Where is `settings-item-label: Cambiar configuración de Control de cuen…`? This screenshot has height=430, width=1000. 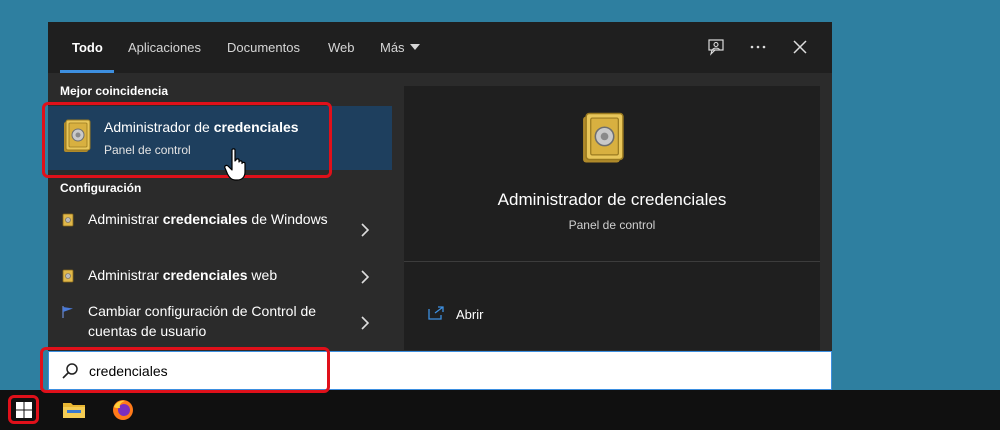 settings-item-label: Cambiar configuración de Control de cuen… is located at coordinates (223, 321).